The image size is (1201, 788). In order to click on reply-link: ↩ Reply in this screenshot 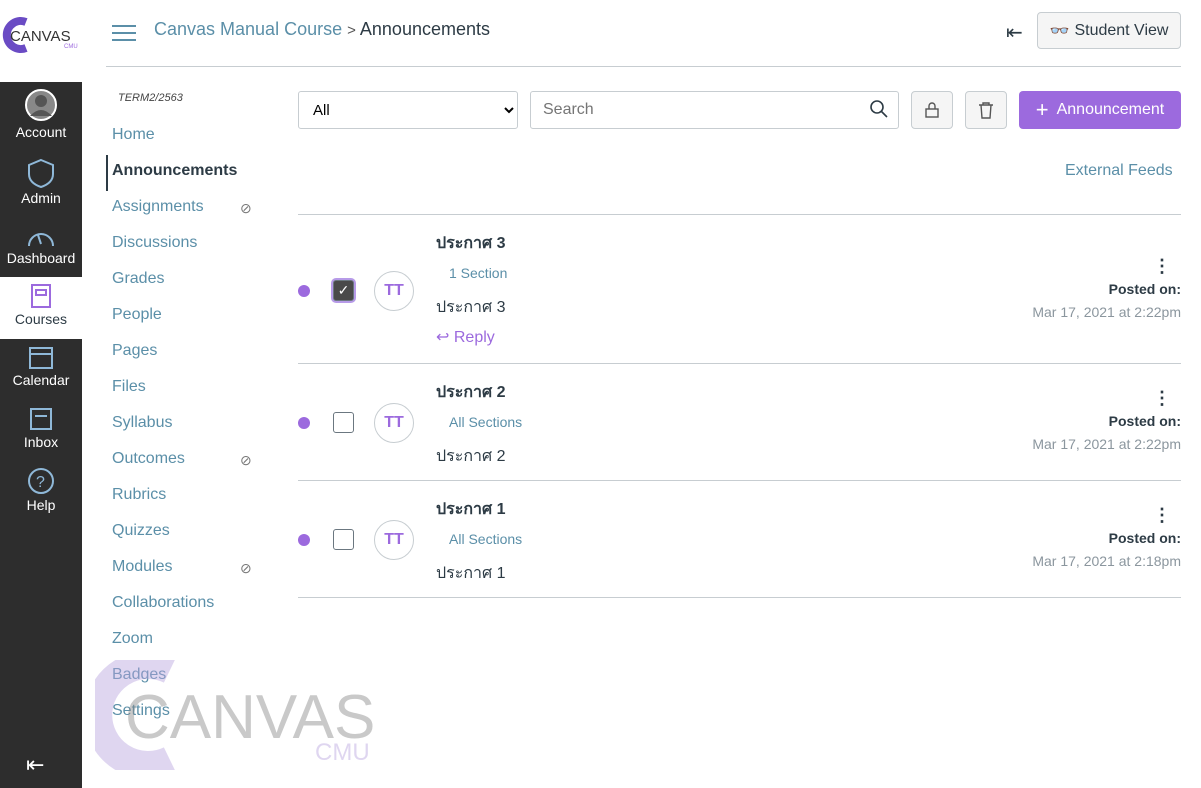, I will do `click(465, 337)`.